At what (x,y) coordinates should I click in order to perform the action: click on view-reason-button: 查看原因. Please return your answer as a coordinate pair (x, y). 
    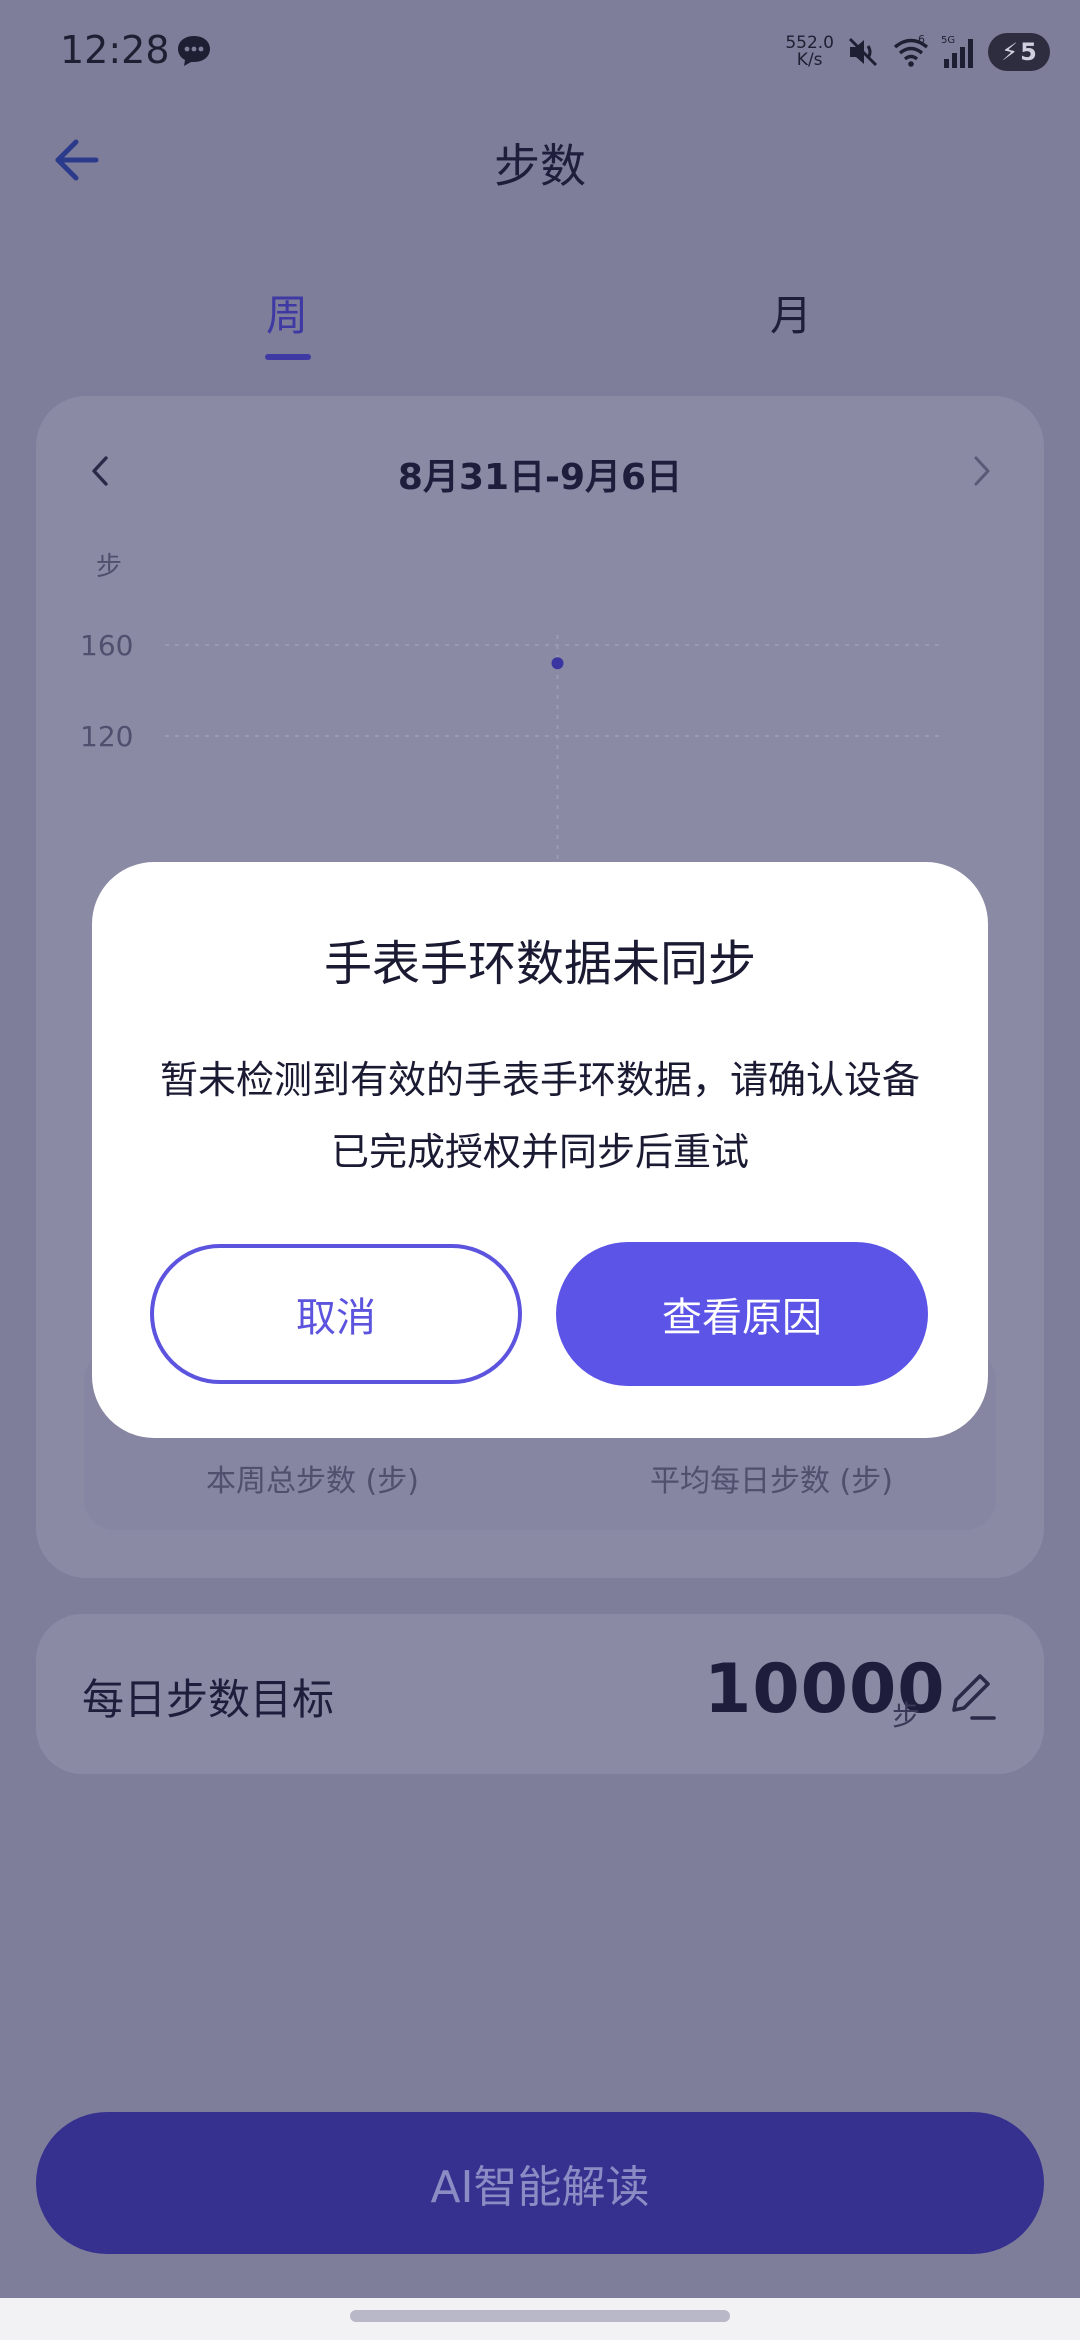
    Looking at the image, I should click on (742, 1314).